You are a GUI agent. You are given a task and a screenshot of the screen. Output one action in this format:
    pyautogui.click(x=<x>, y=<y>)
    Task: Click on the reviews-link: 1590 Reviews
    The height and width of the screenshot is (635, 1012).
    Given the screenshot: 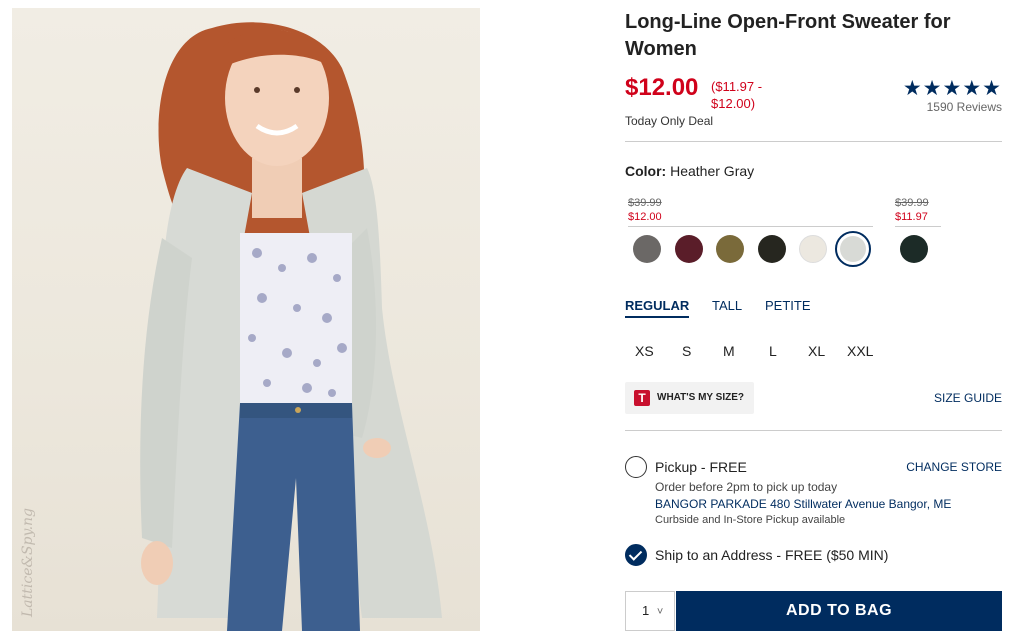 What is the action you would take?
    pyautogui.click(x=964, y=107)
    